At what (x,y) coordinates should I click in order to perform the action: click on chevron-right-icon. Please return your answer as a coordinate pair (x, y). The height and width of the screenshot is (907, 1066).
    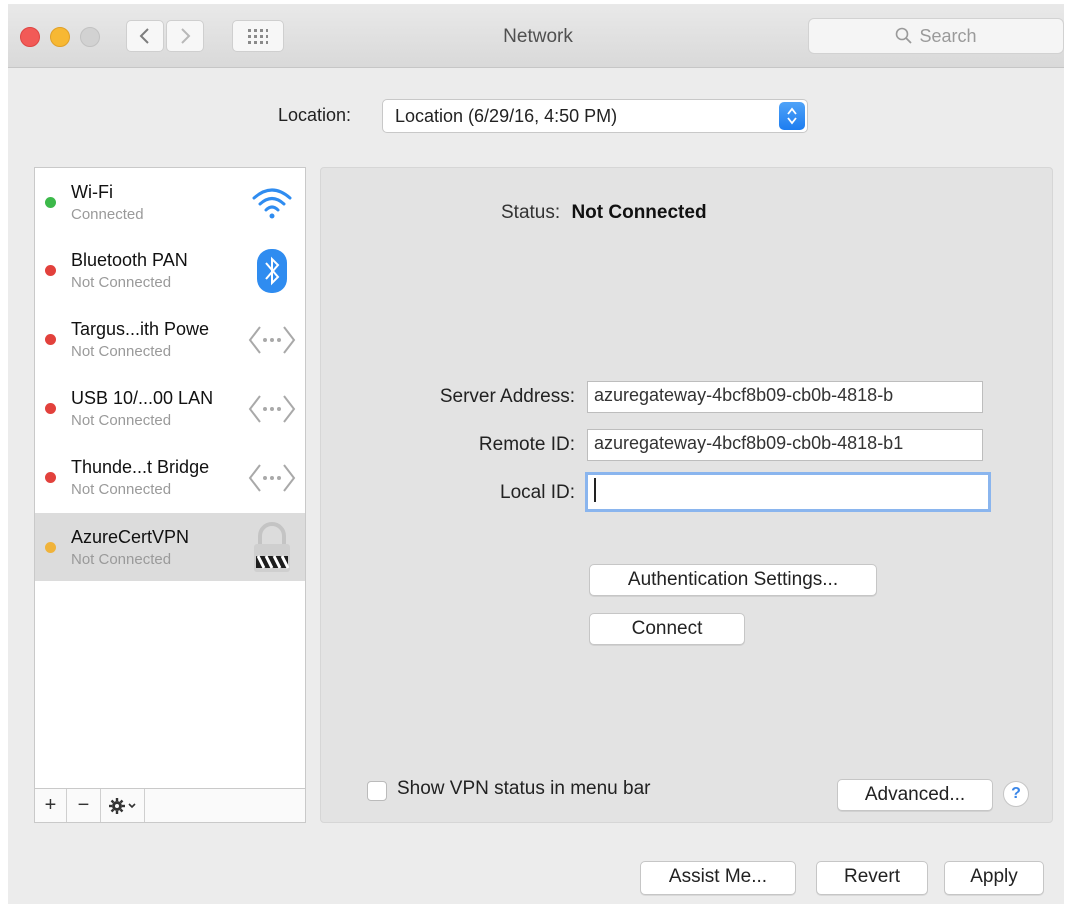
    Looking at the image, I should click on (186, 36).